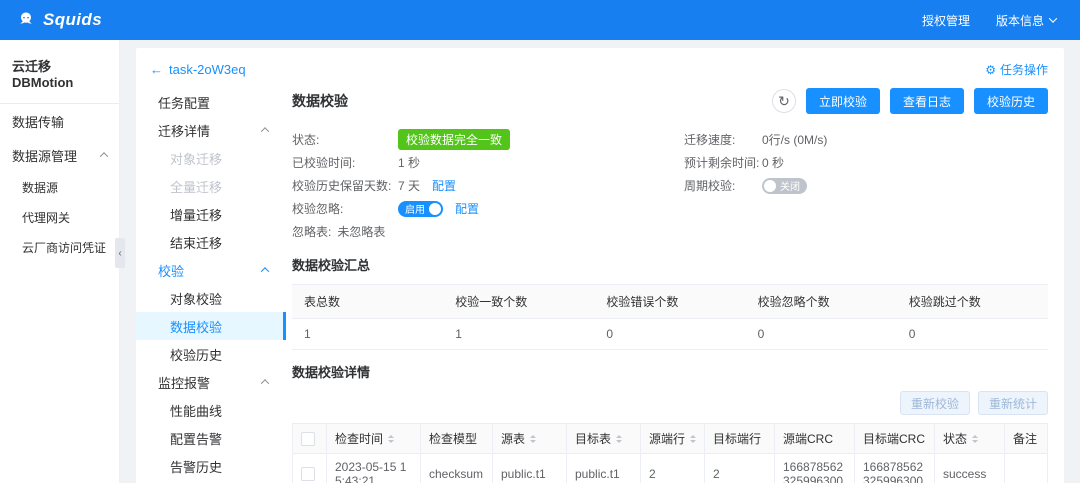 The width and height of the screenshot is (1080, 483). Describe the element at coordinates (331, 372) in the screenshot. I see `details-section-title: 数据校验详情` at that location.